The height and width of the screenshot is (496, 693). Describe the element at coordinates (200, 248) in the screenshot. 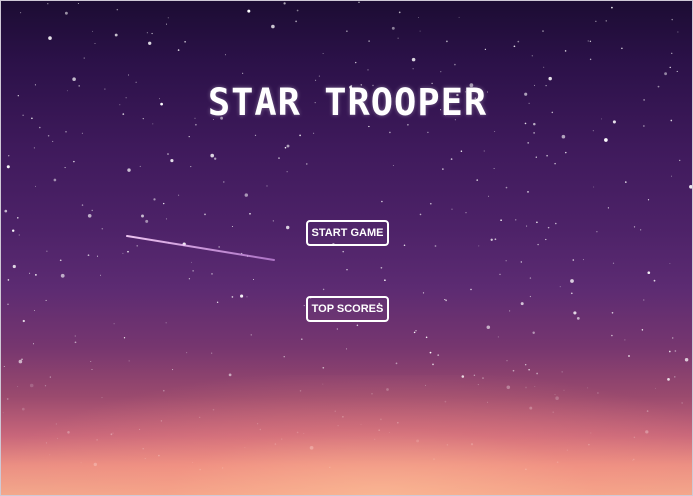

I see `shooting-star` at that location.